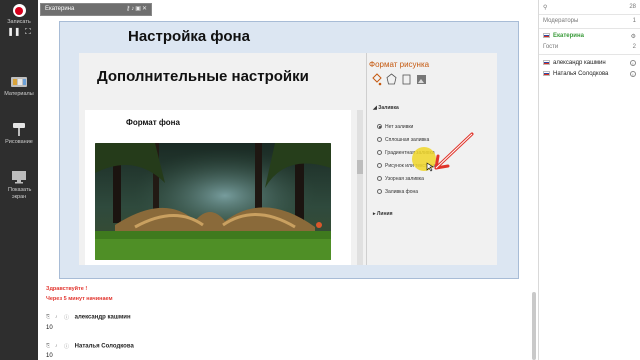 The height and width of the screenshot is (360, 640). I want to click on inner-title: Дополнительные настройки, so click(203, 76).